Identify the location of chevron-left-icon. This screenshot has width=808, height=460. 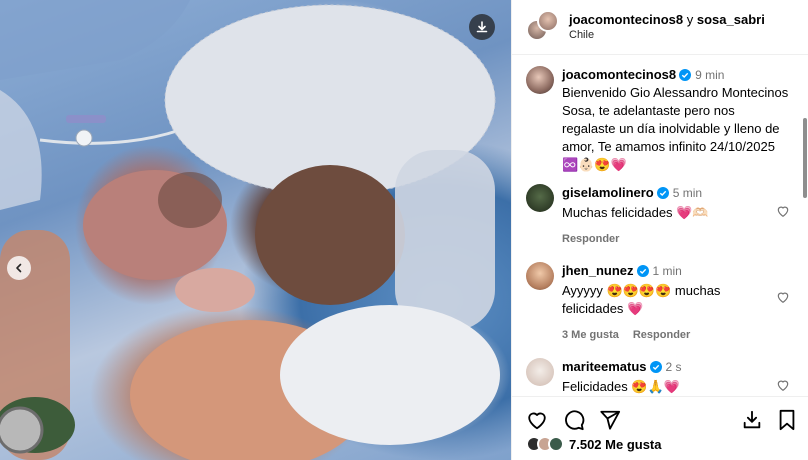
(19, 268).